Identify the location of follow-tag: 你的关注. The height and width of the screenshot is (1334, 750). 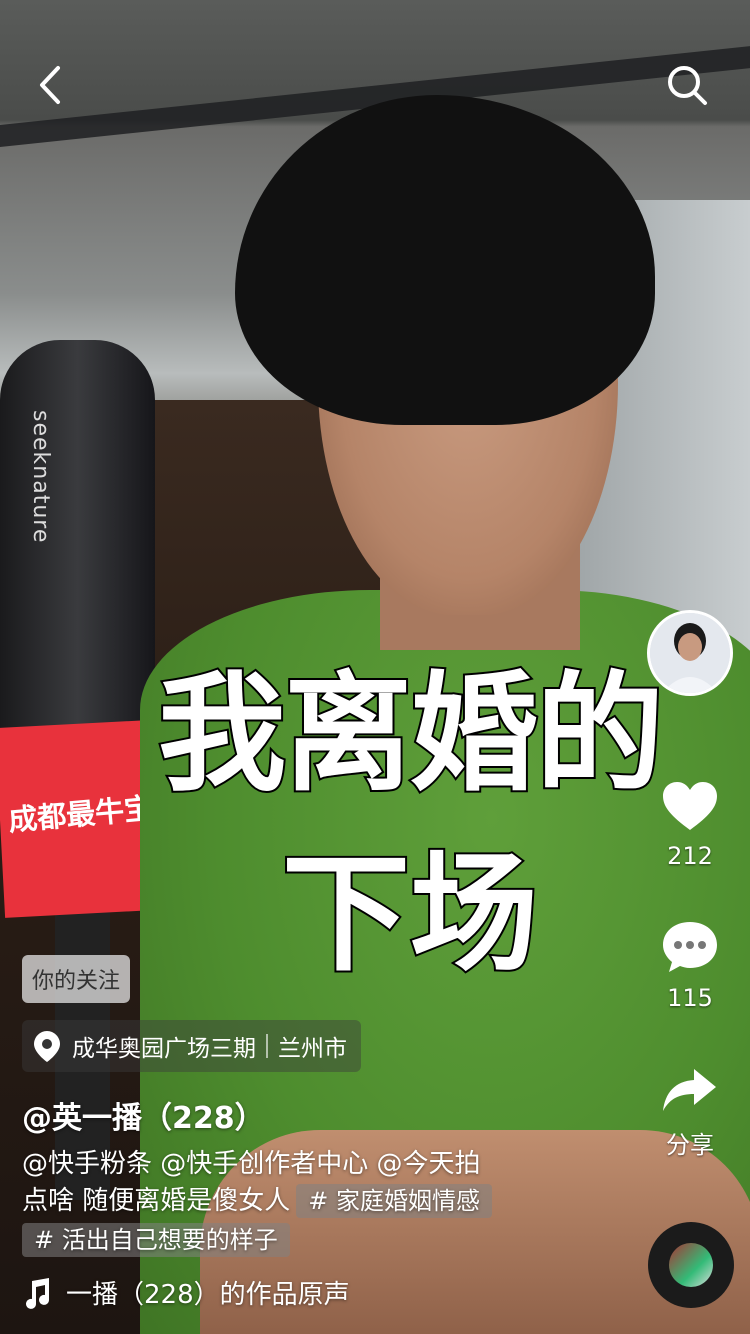
(76, 979).